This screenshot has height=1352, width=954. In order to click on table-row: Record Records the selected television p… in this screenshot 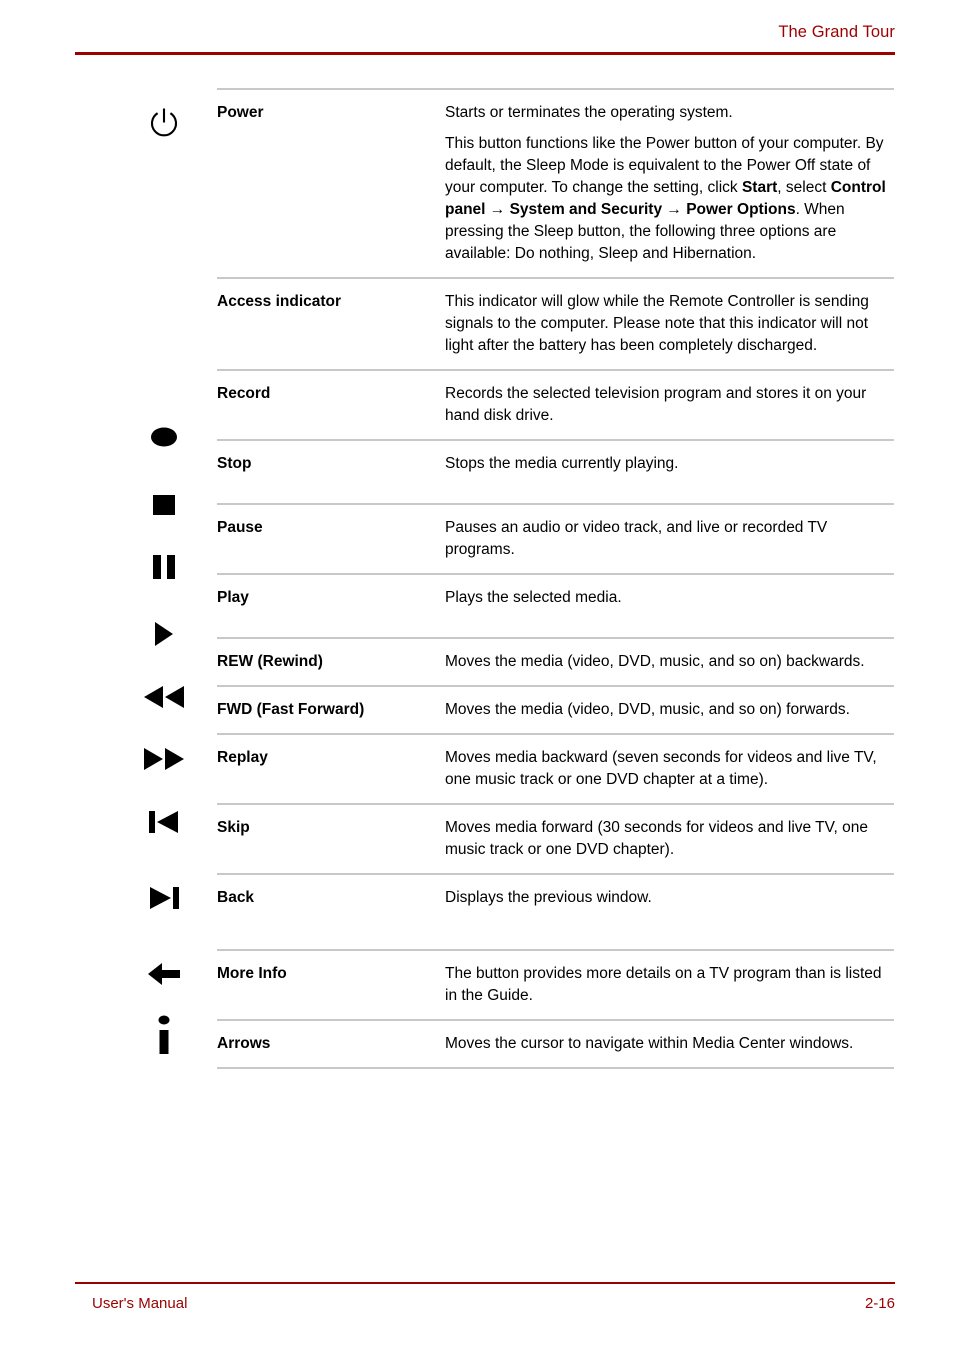, I will do `click(555, 404)`.